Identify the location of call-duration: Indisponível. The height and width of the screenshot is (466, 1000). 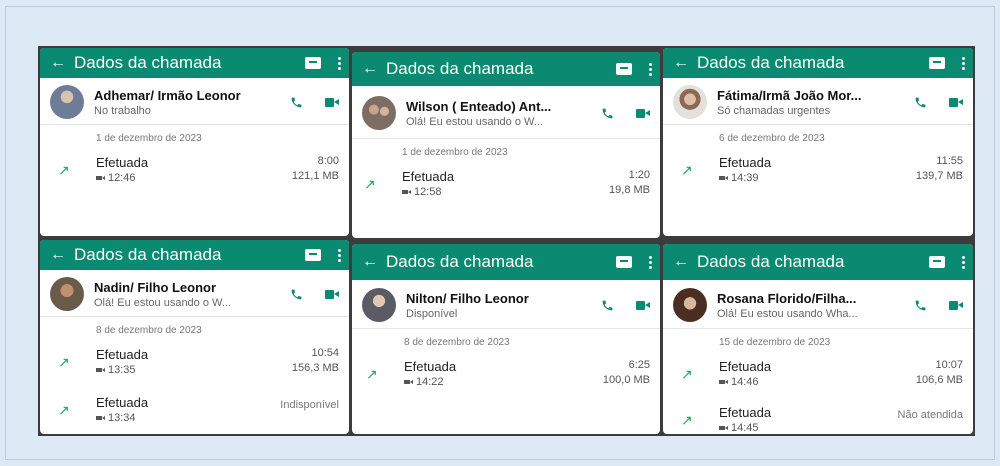
(309, 405).